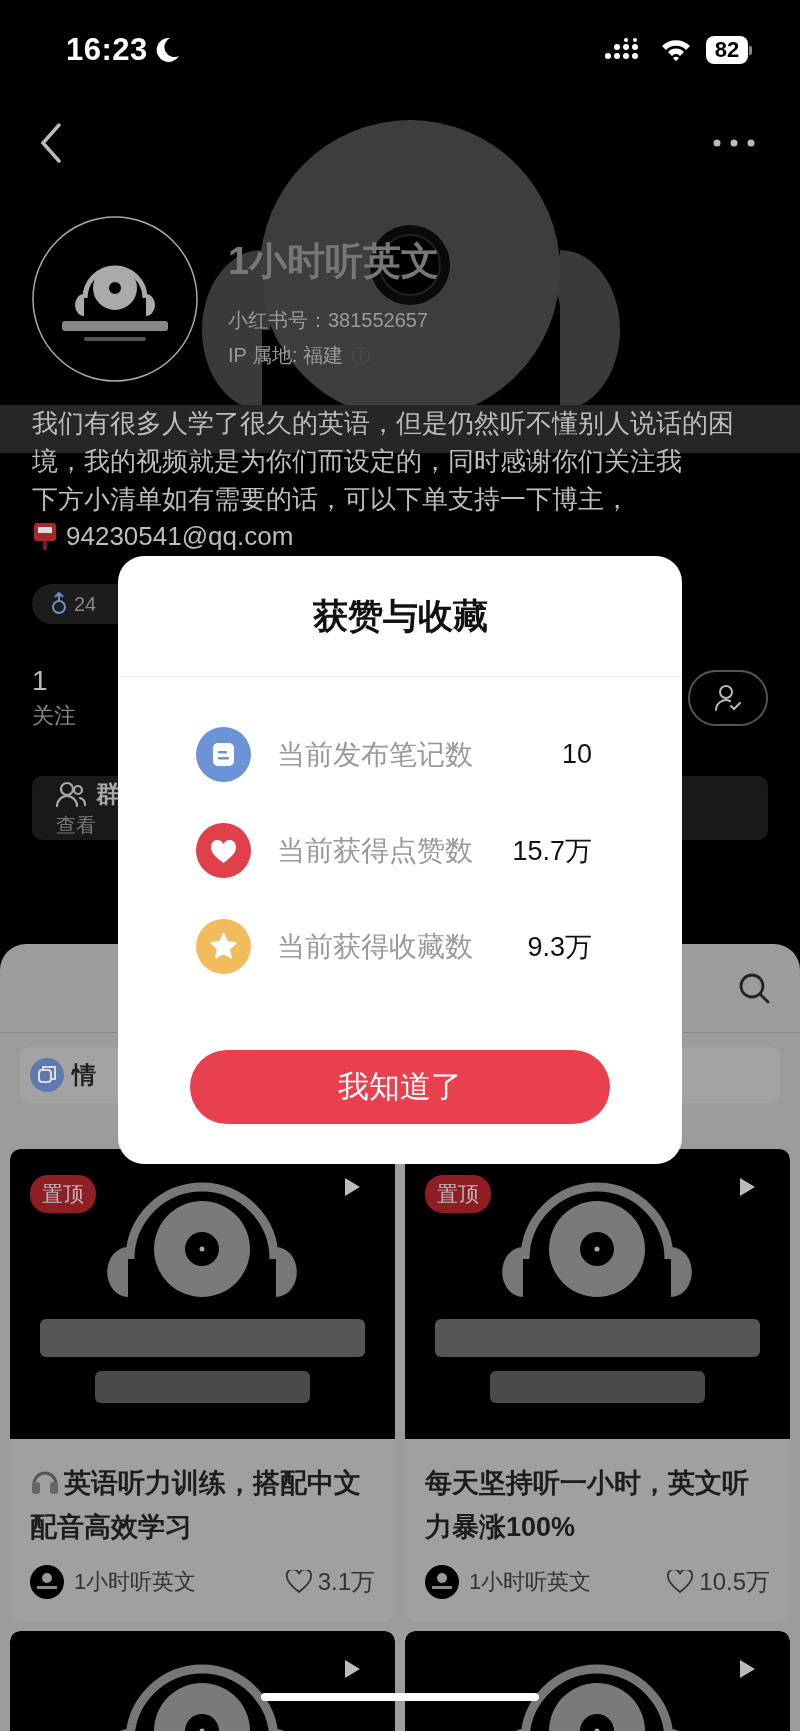 The height and width of the screenshot is (1731, 800). Describe the element at coordinates (330, 1582) in the screenshot. I see `like-count: 3.1万` at that location.